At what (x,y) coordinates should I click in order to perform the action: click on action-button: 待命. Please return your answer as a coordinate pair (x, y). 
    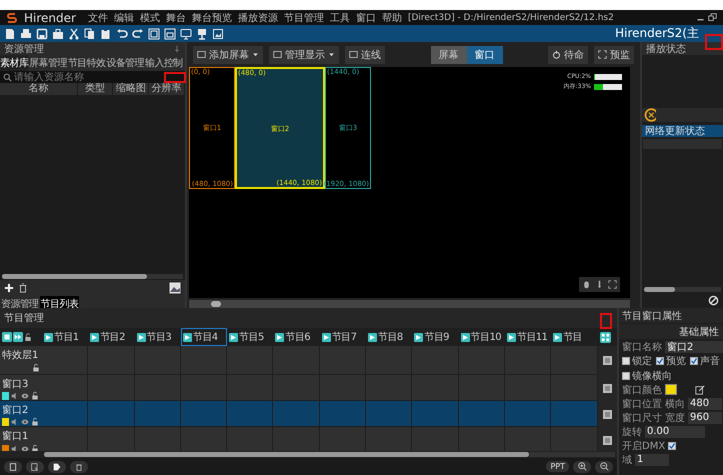
    Looking at the image, I should click on (568, 55).